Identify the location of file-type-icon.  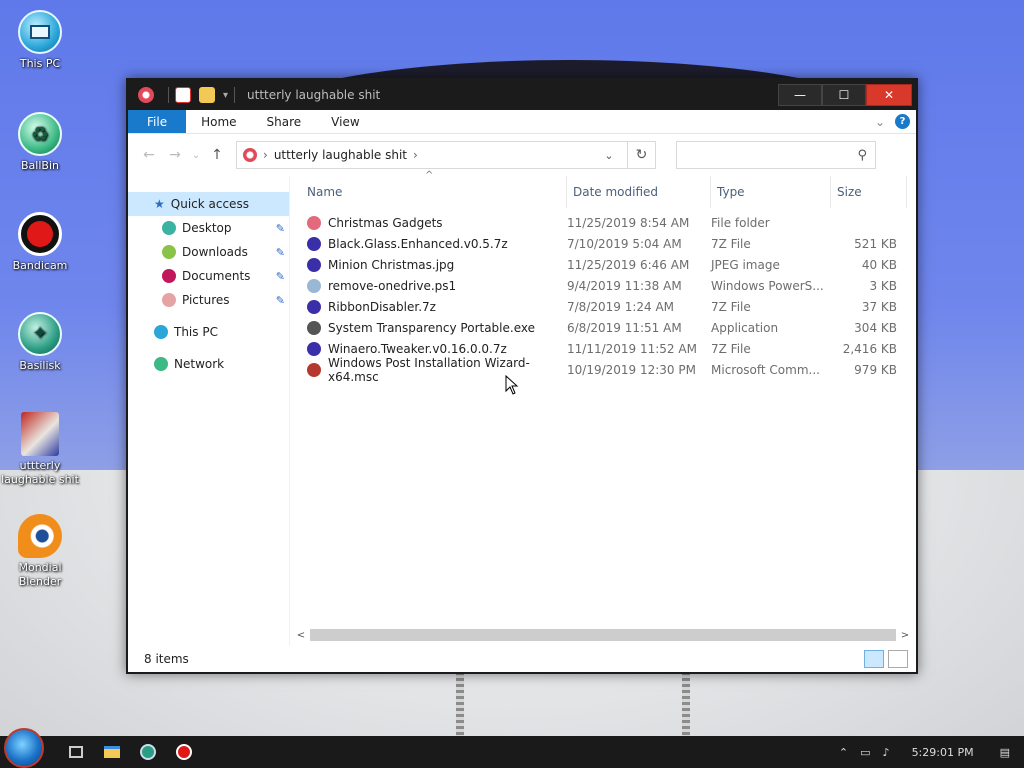
(314, 285).